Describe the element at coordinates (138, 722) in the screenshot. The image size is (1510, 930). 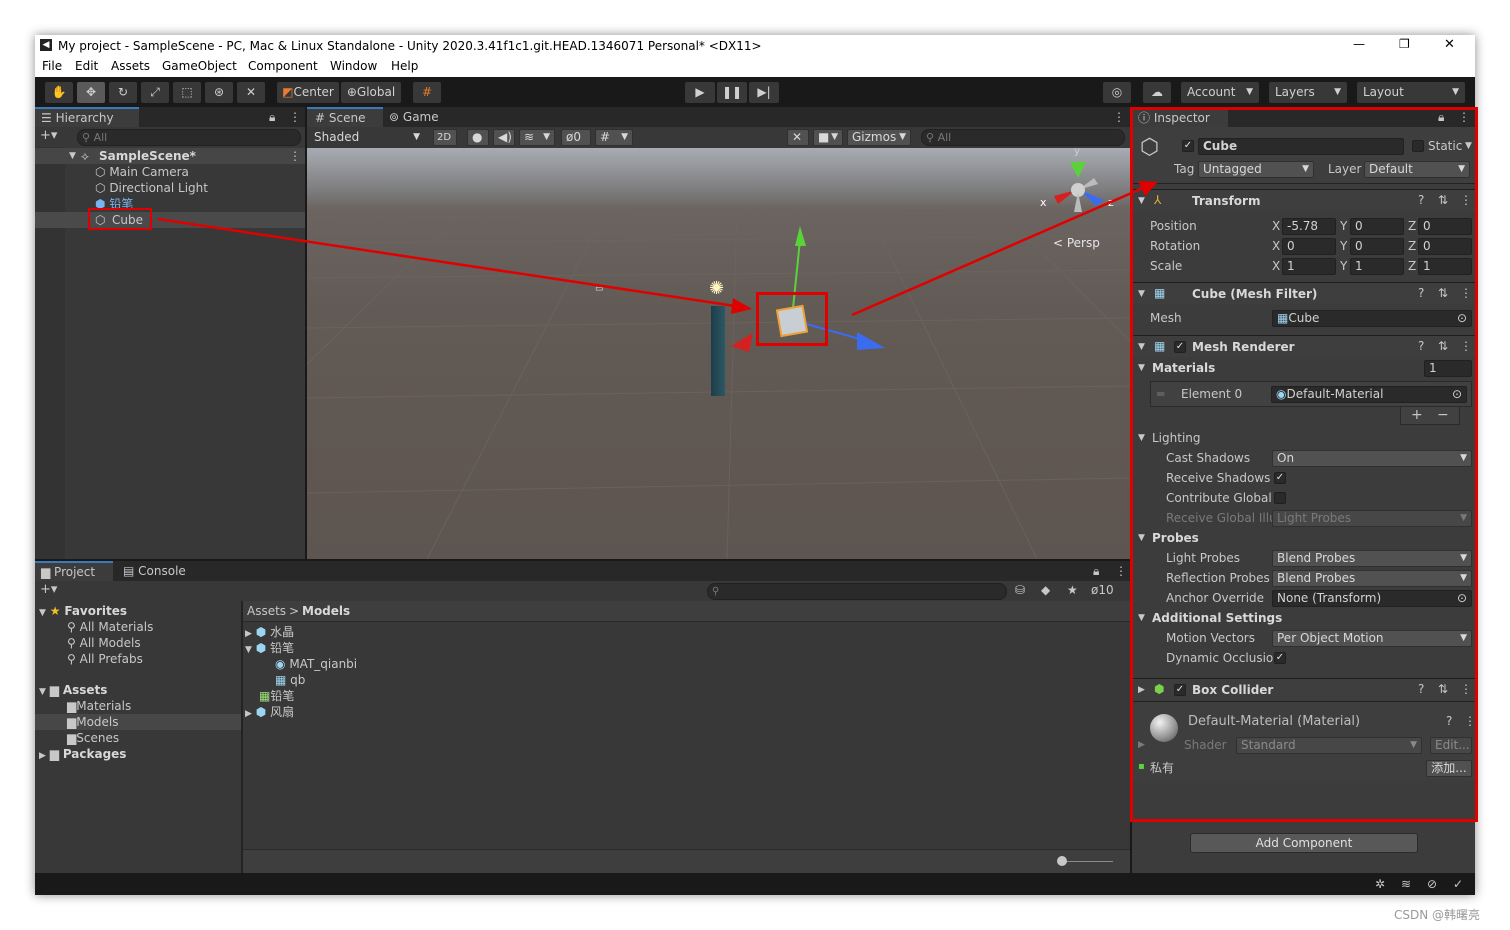
I see `folder-models: ▆Models` at that location.